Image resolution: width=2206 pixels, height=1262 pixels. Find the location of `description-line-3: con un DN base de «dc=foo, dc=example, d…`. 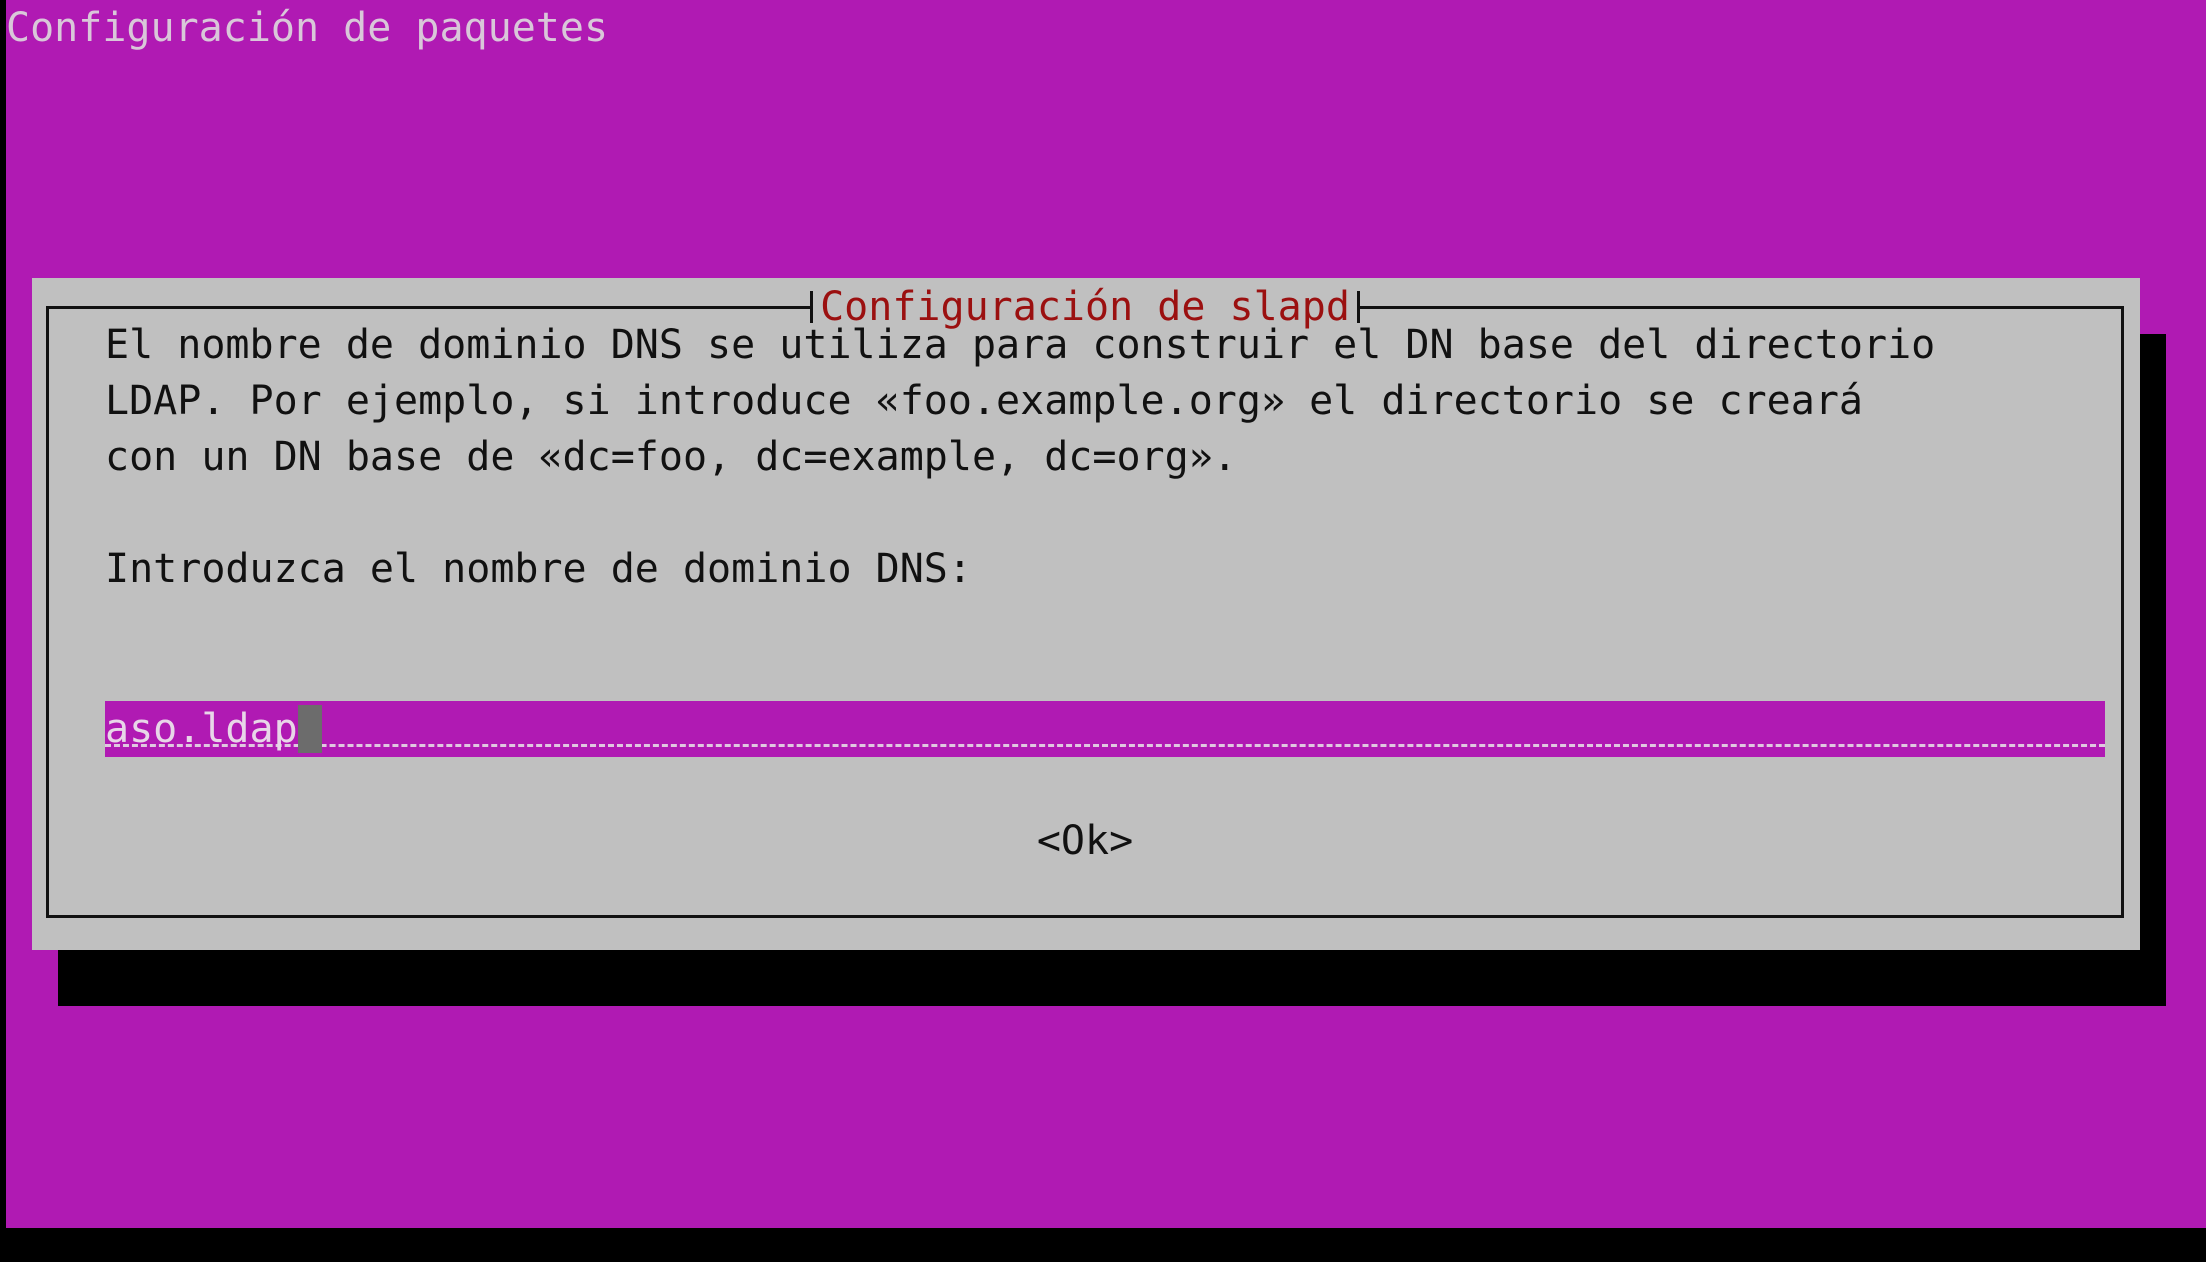

description-line-3: con un DN base de «dc=foo, dc=example, d… is located at coordinates (671, 457).